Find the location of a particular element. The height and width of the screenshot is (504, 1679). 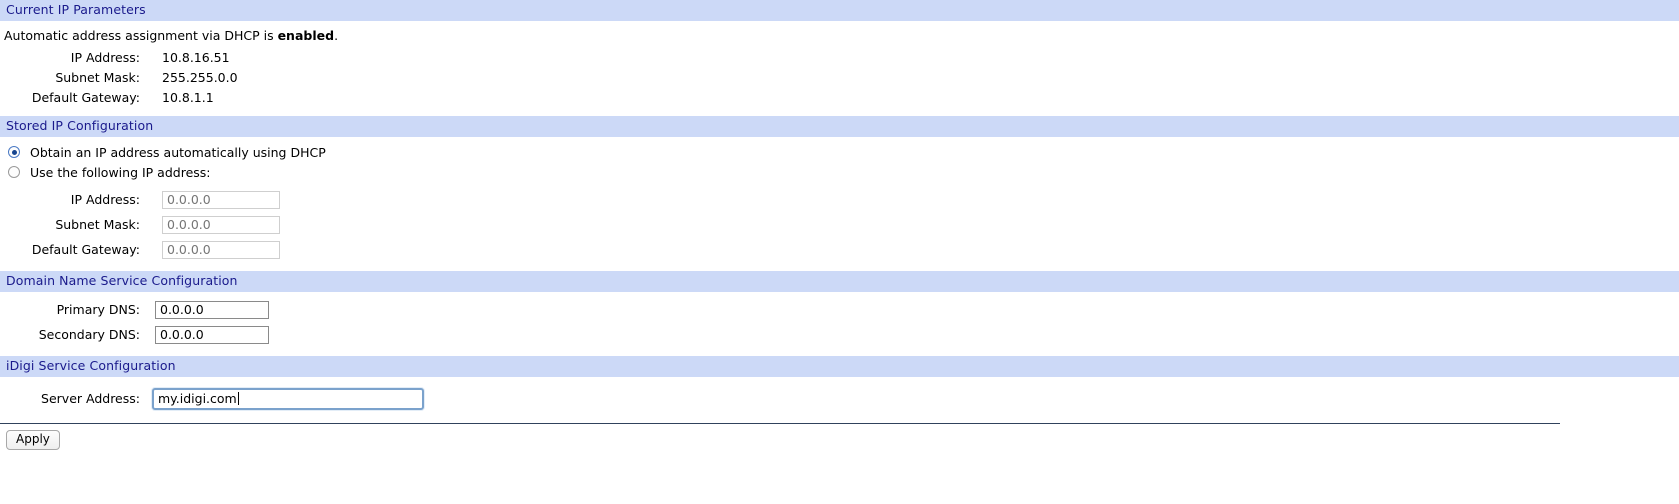

server-address-row: Server Address: my.idigi.com is located at coordinates (839, 398).